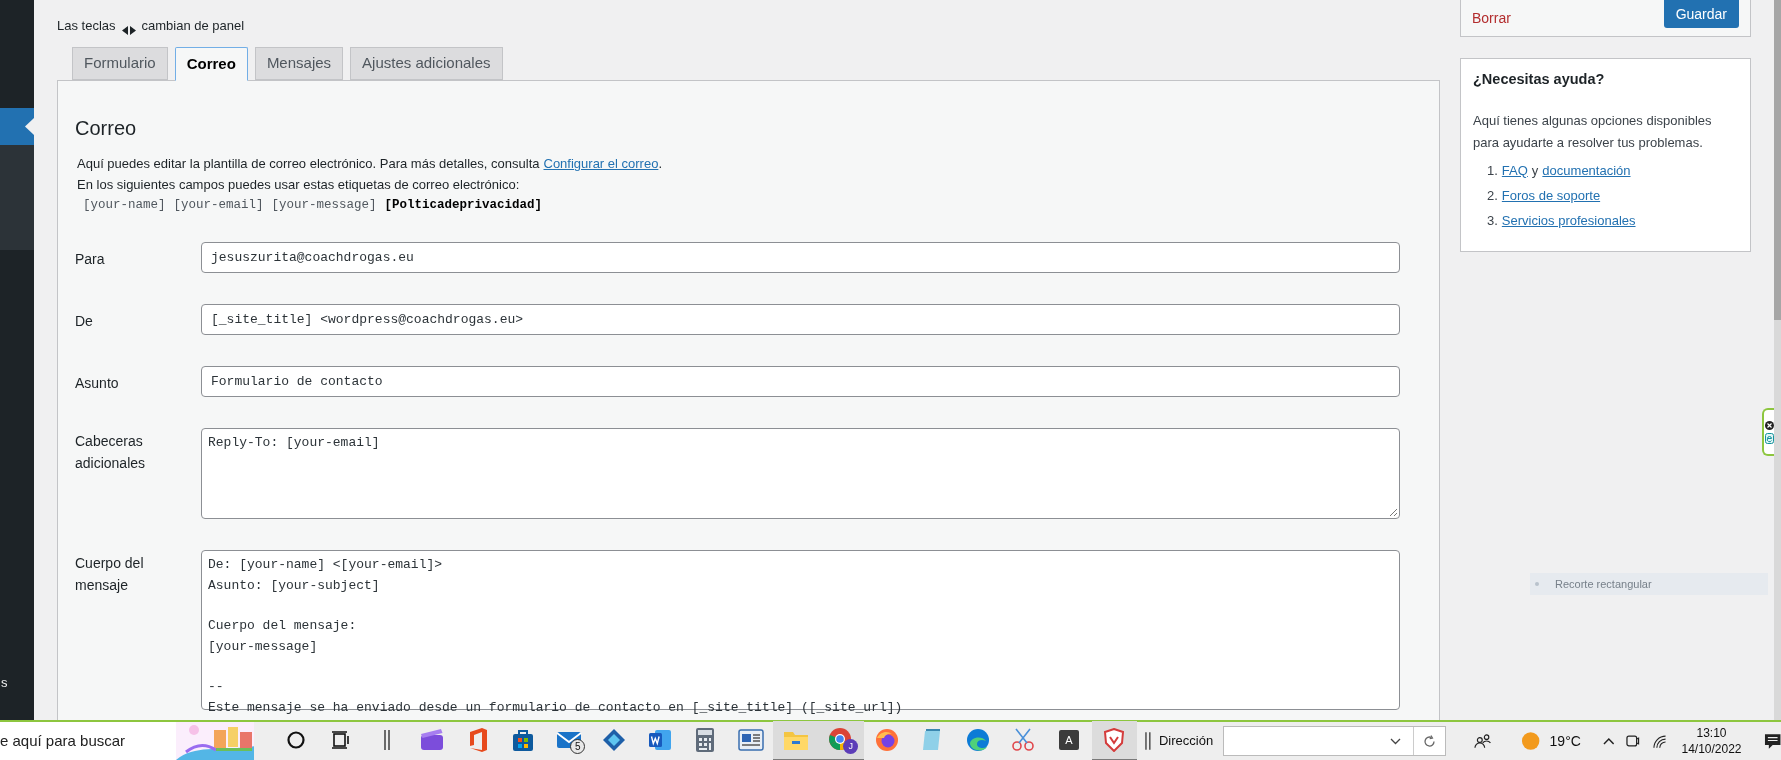  What do you see at coordinates (294, 585) in the screenshot?
I see `text-line: Asunto: [your-subject]` at bounding box center [294, 585].